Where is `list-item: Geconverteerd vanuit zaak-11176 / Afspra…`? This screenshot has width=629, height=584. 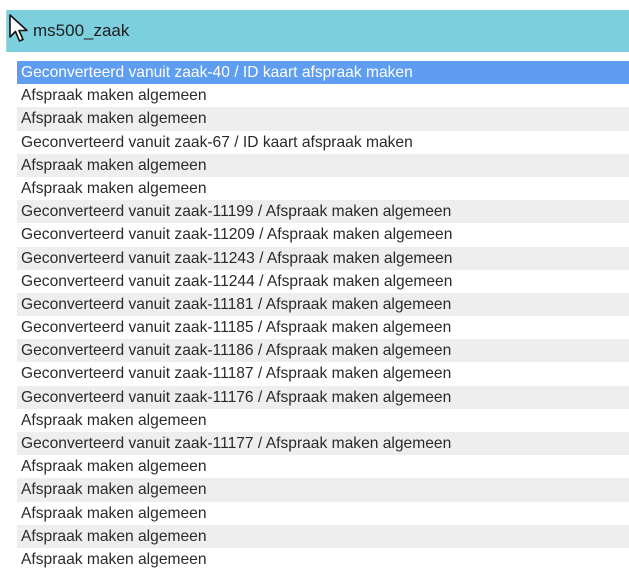
list-item: Geconverteerd vanuit zaak-11176 / Afspra… is located at coordinates (323, 397).